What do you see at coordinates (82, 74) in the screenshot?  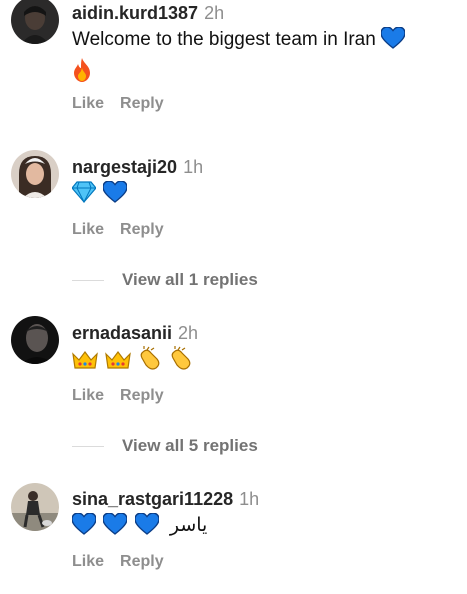 I see `fire-icon` at bounding box center [82, 74].